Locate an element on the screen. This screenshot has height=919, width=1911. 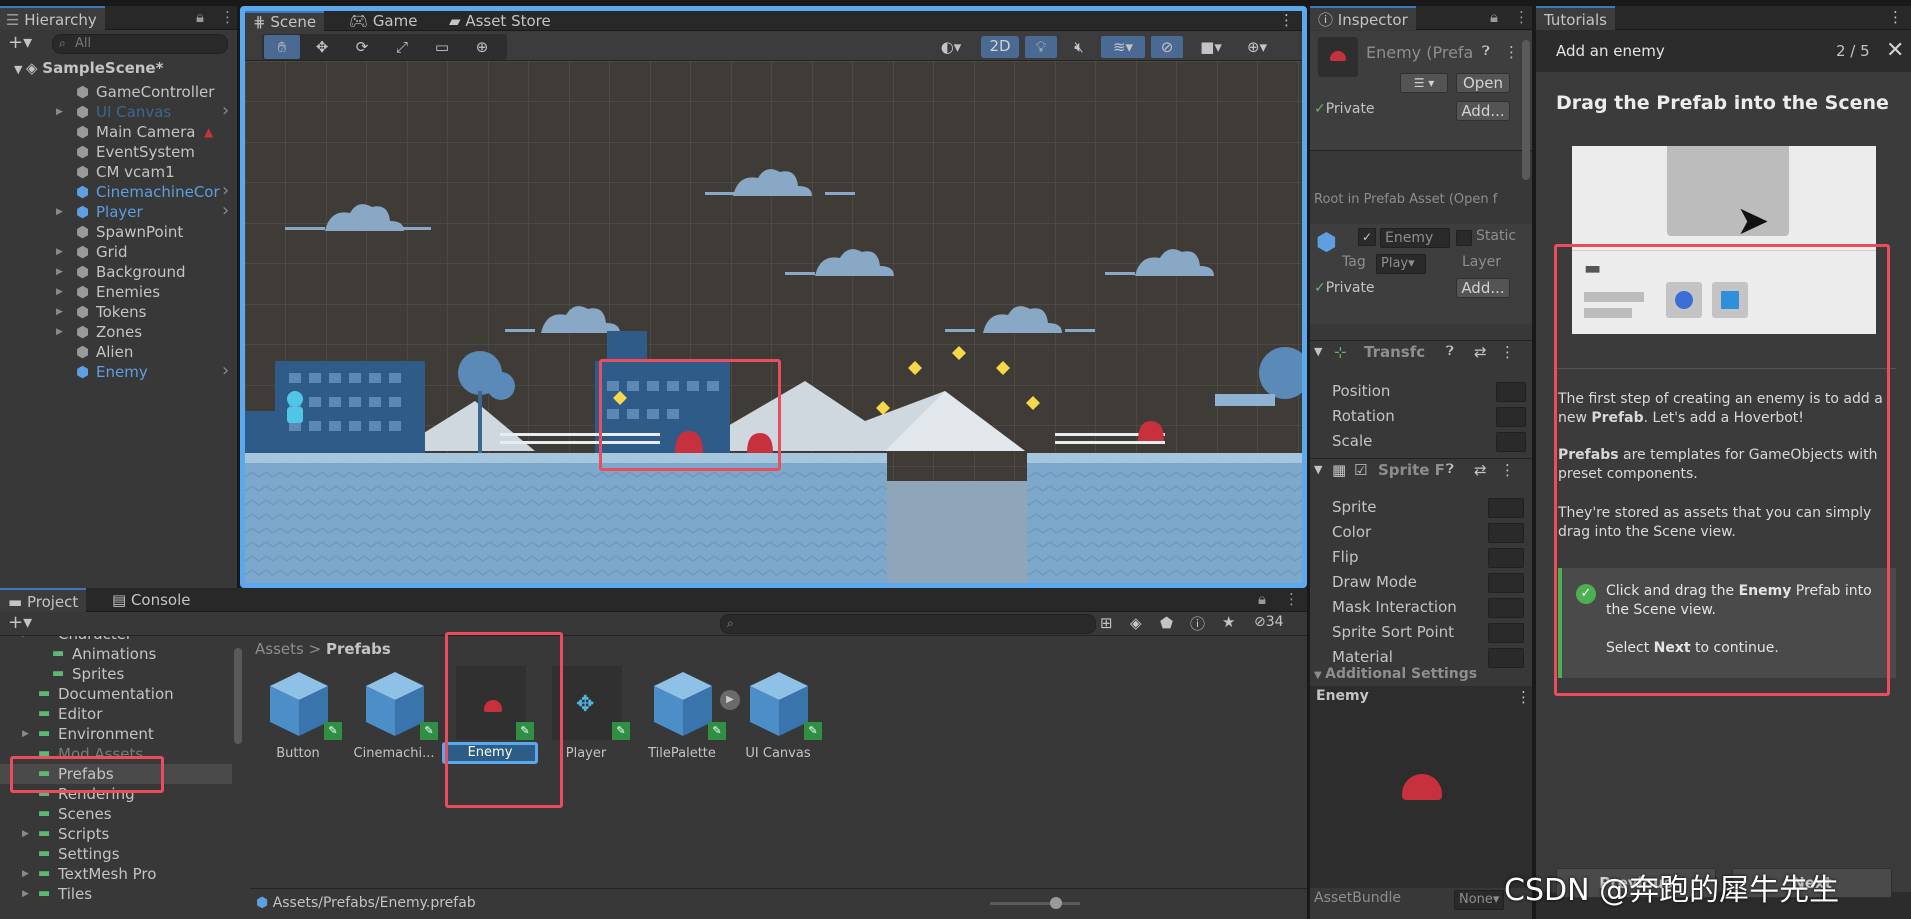
folder-item: ▶▬Character is located at coordinates (116, 640).